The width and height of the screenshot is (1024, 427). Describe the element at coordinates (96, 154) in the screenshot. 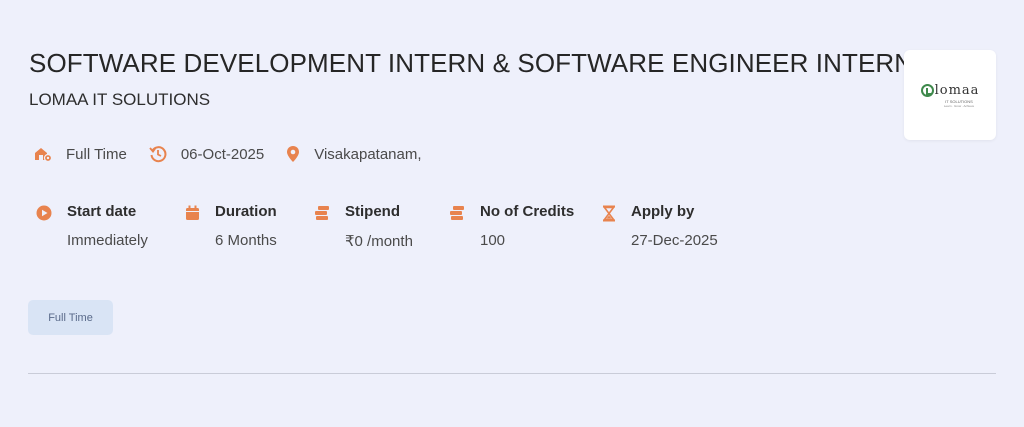

I see `job-type-text: Full Time` at that location.